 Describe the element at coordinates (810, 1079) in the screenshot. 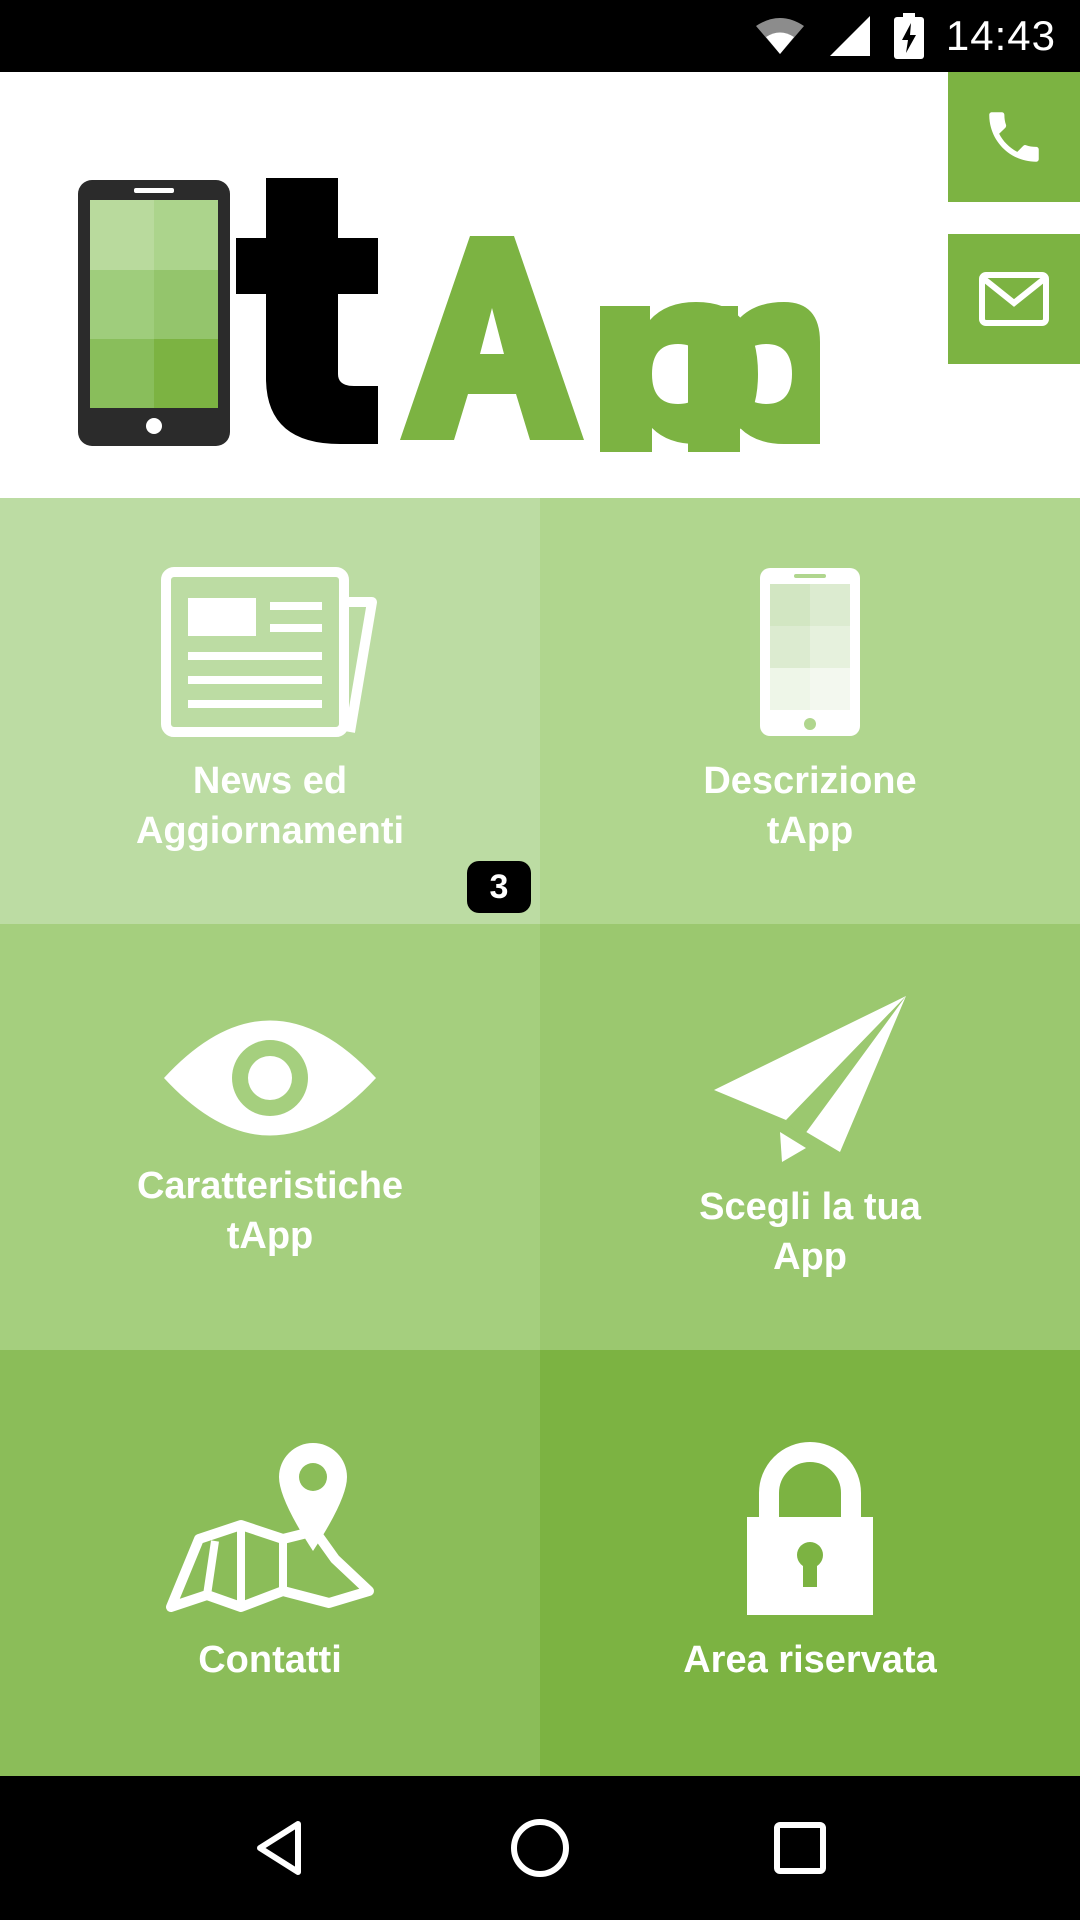

I see `paper-plane-icon` at that location.